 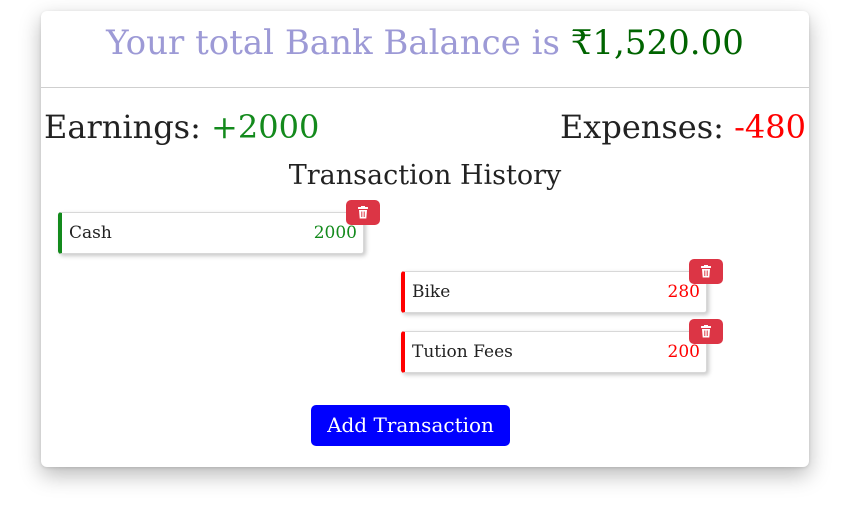 What do you see at coordinates (657, 43) in the screenshot?
I see `balance-amount: ₹1,520.00` at bounding box center [657, 43].